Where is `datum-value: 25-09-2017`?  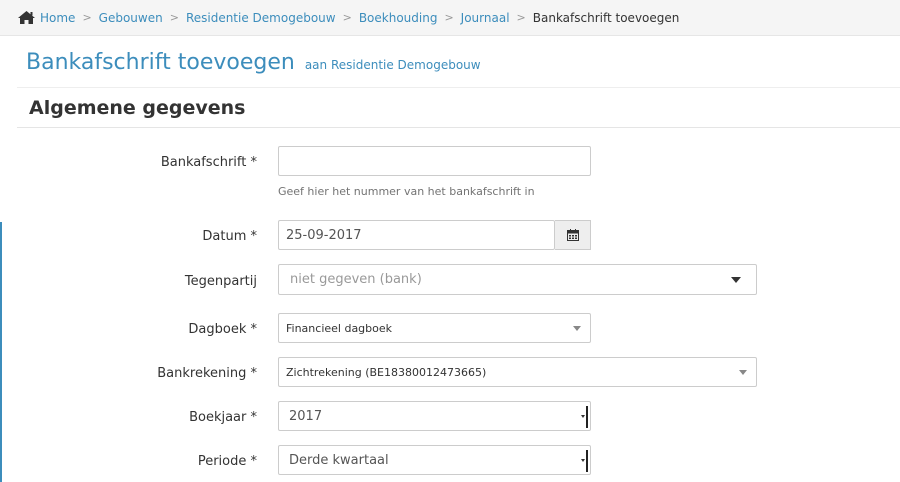 datum-value: 25-09-2017 is located at coordinates (324, 235).